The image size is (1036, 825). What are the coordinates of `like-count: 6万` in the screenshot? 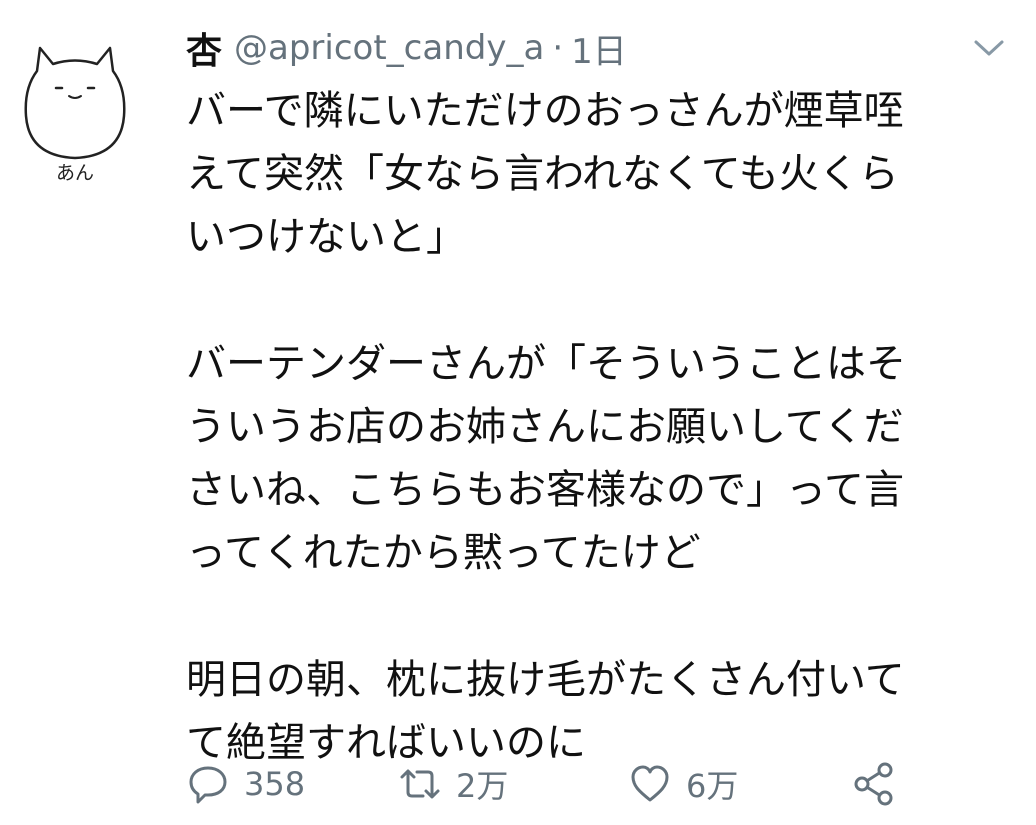 It's located at (712, 786).